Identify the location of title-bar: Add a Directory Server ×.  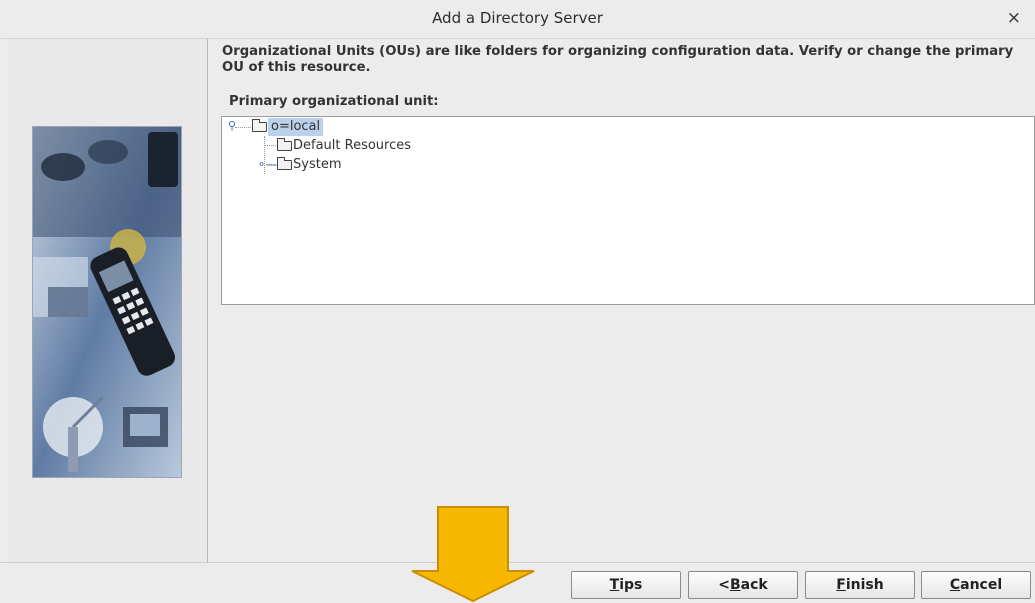
(517, 19).